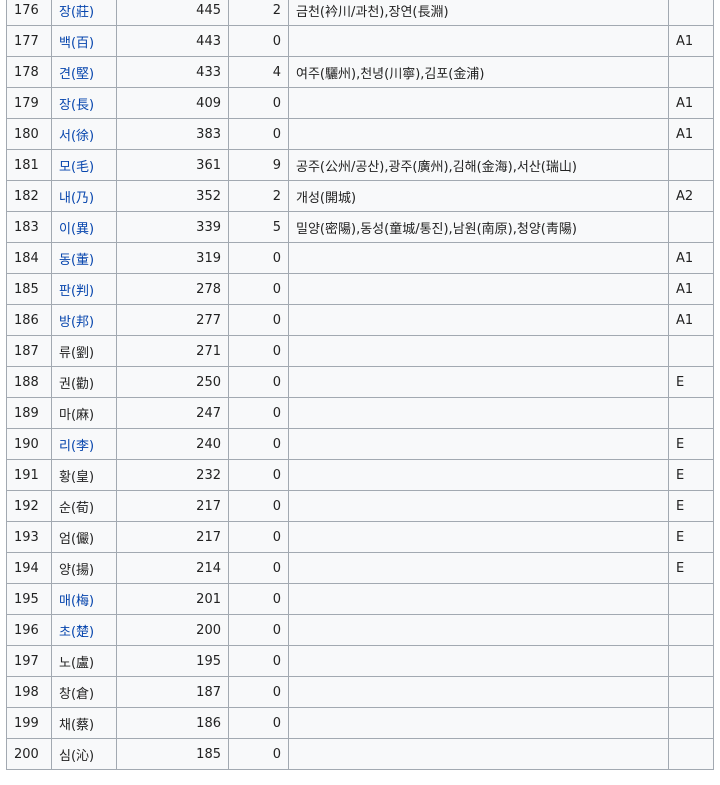  Describe the element at coordinates (84, 382) in the screenshot. I see `surname-cell: 권(勸)` at that location.